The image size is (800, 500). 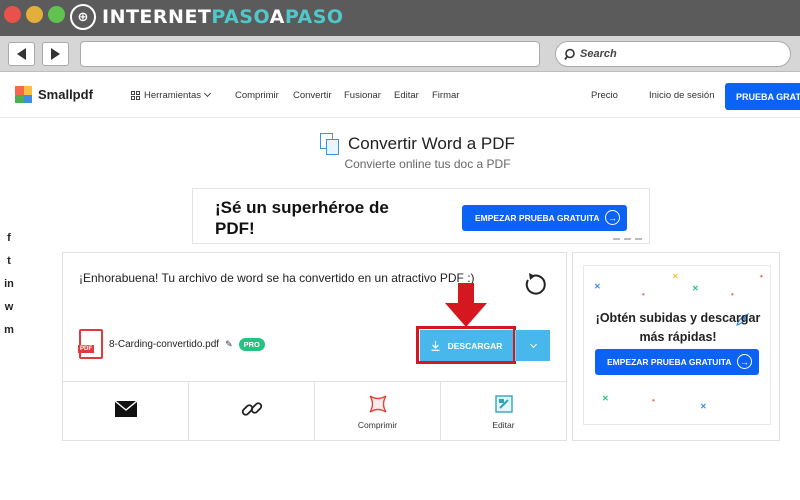 I want to click on nav-tools-dropdown: Herramientas, so click(x=171, y=95).